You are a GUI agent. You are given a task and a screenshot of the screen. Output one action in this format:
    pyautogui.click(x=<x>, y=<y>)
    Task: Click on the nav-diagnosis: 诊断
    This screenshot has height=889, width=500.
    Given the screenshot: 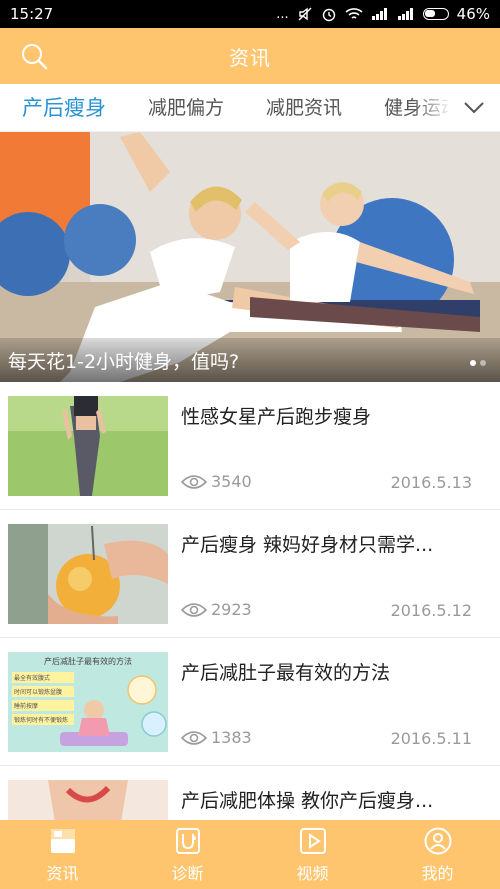 What is the action you would take?
    pyautogui.click(x=187, y=854)
    